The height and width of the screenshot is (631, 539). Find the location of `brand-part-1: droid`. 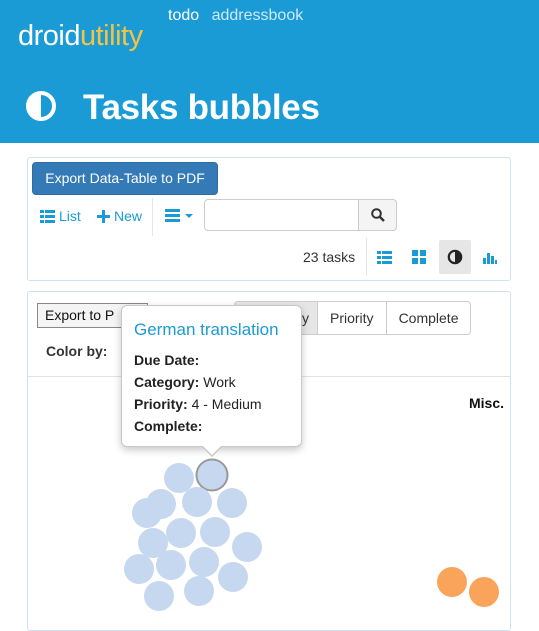

brand-part-1: droid is located at coordinates (49, 36).